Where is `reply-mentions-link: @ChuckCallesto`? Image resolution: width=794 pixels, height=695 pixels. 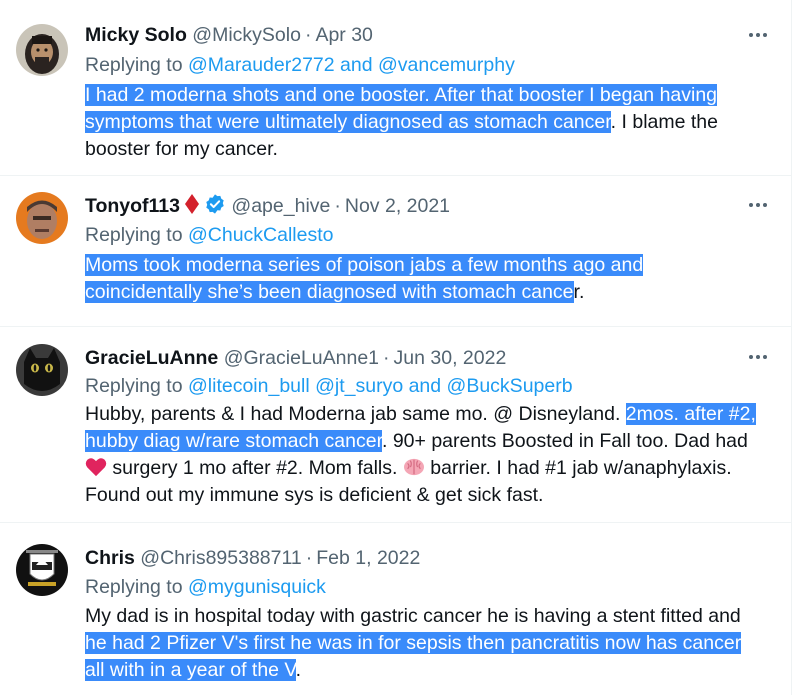 reply-mentions-link: @ChuckCallesto is located at coordinates (261, 235).